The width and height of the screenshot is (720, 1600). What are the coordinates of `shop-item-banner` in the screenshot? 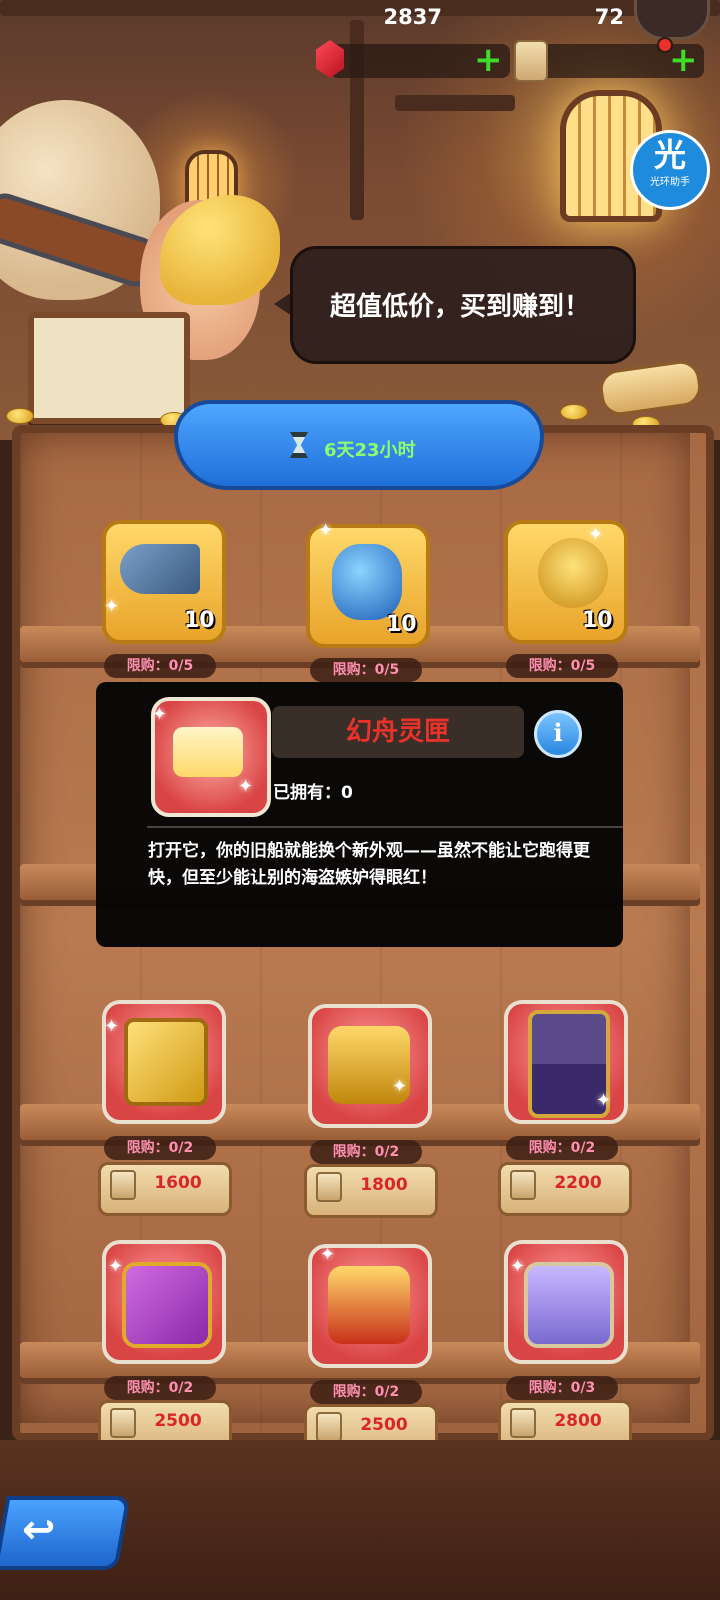 It's located at (164, 1062).